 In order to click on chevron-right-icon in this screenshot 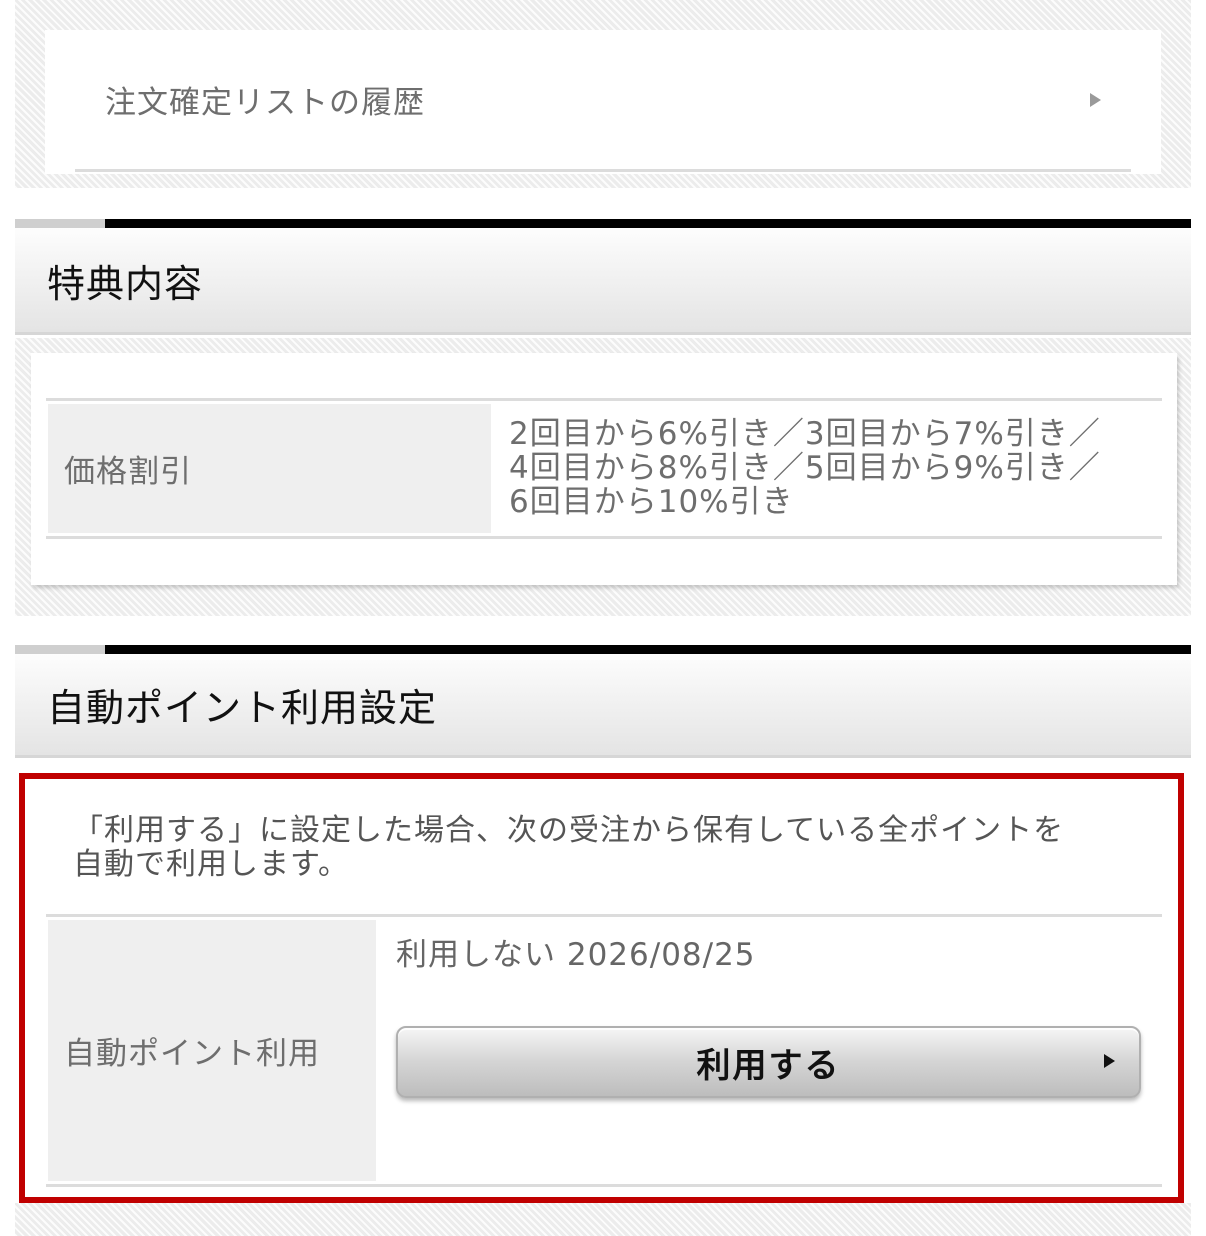, I will do `click(1095, 99)`.